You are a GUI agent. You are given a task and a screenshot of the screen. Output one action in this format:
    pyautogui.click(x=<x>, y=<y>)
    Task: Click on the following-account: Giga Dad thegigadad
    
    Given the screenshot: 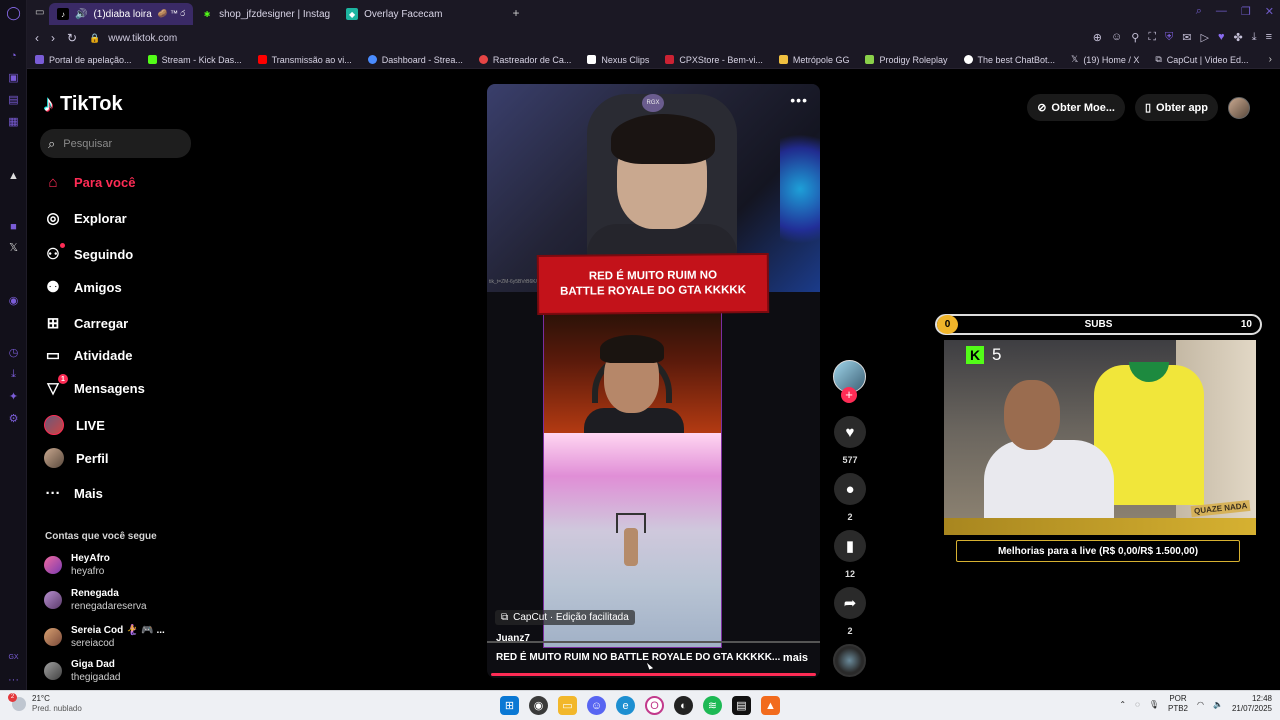 What is the action you would take?
    pyautogui.click(x=82, y=671)
    